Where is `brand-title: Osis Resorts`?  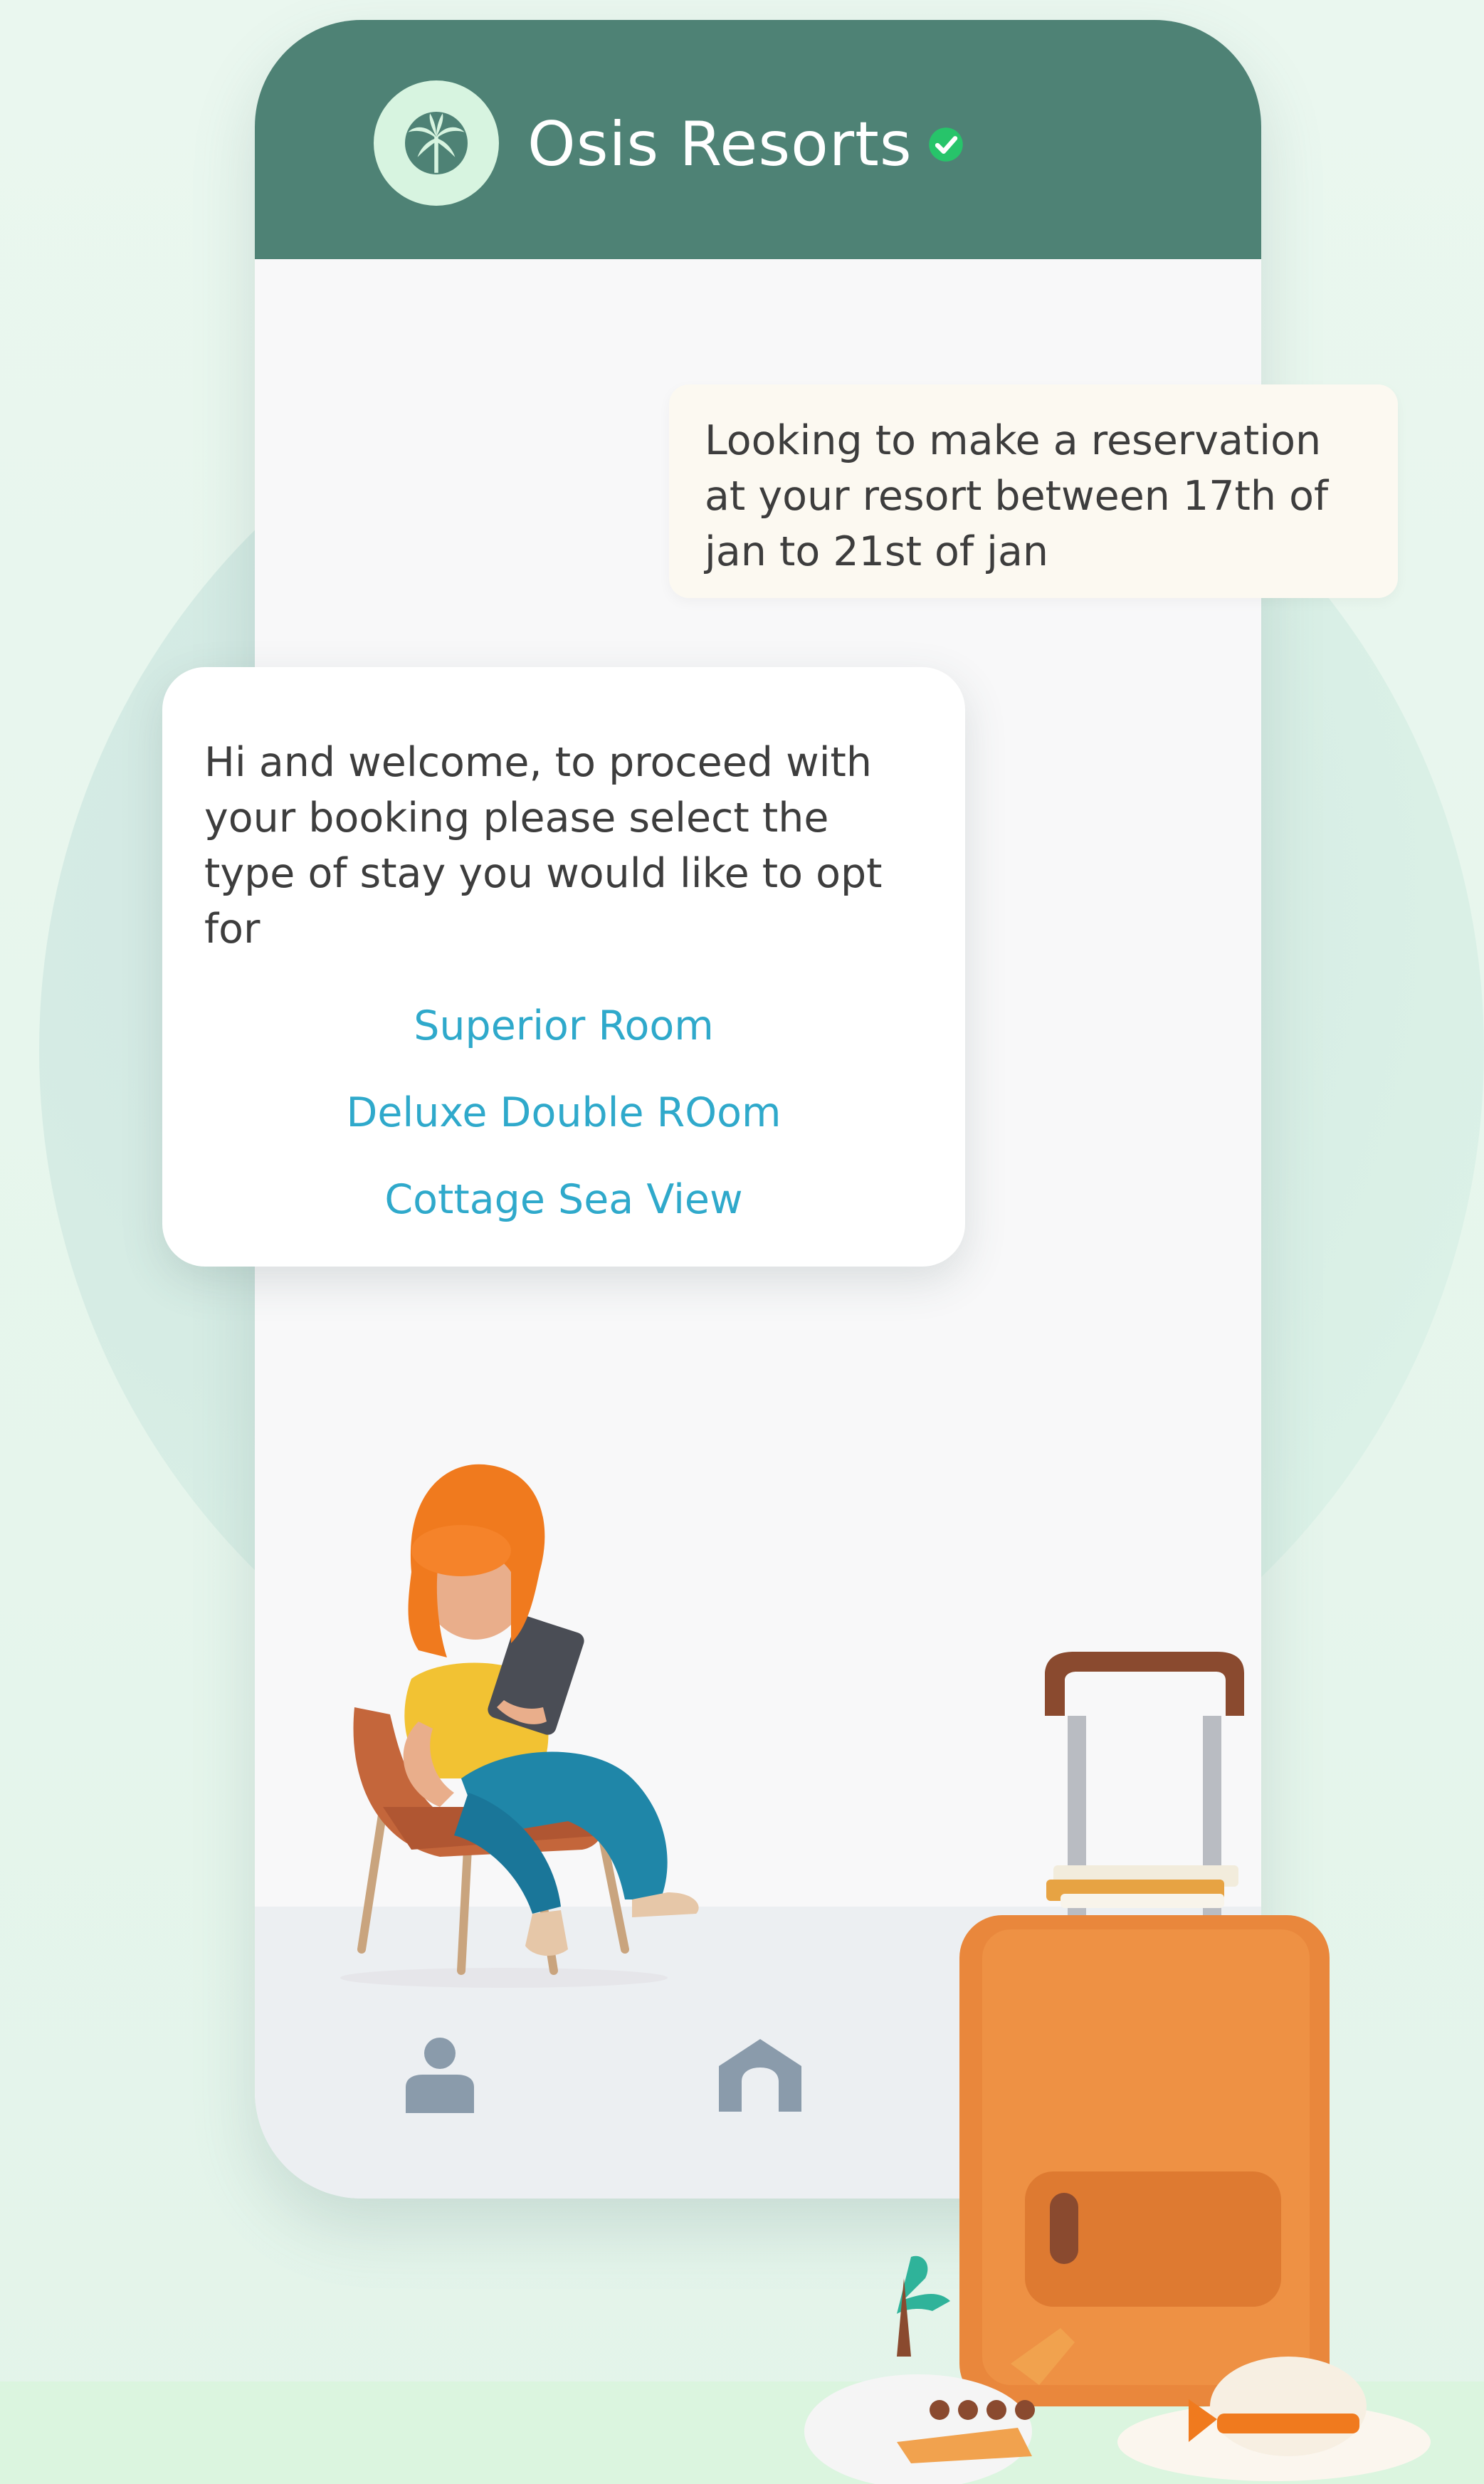 brand-title: Osis Resorts is located at coordinates (746, 144).